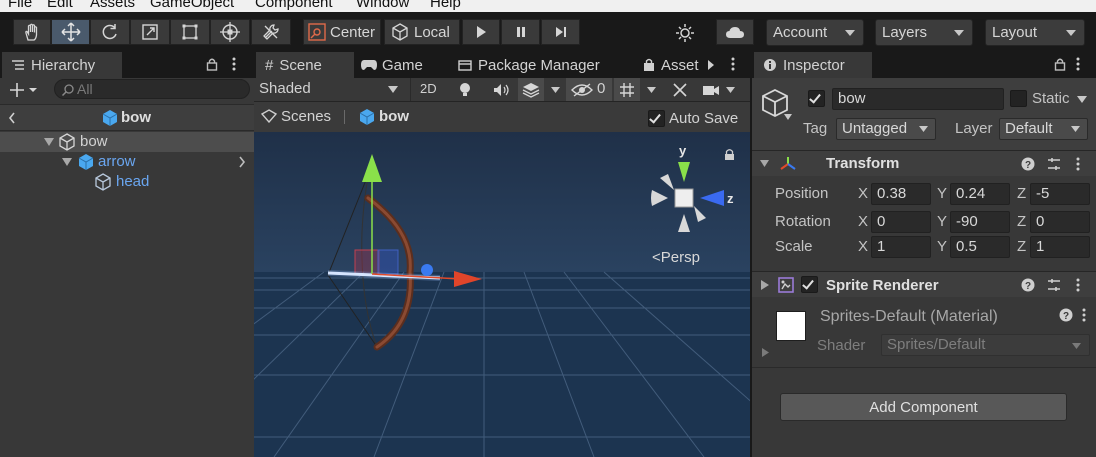  I want to click on hierarchy-search-input: All, so click(152, 89).